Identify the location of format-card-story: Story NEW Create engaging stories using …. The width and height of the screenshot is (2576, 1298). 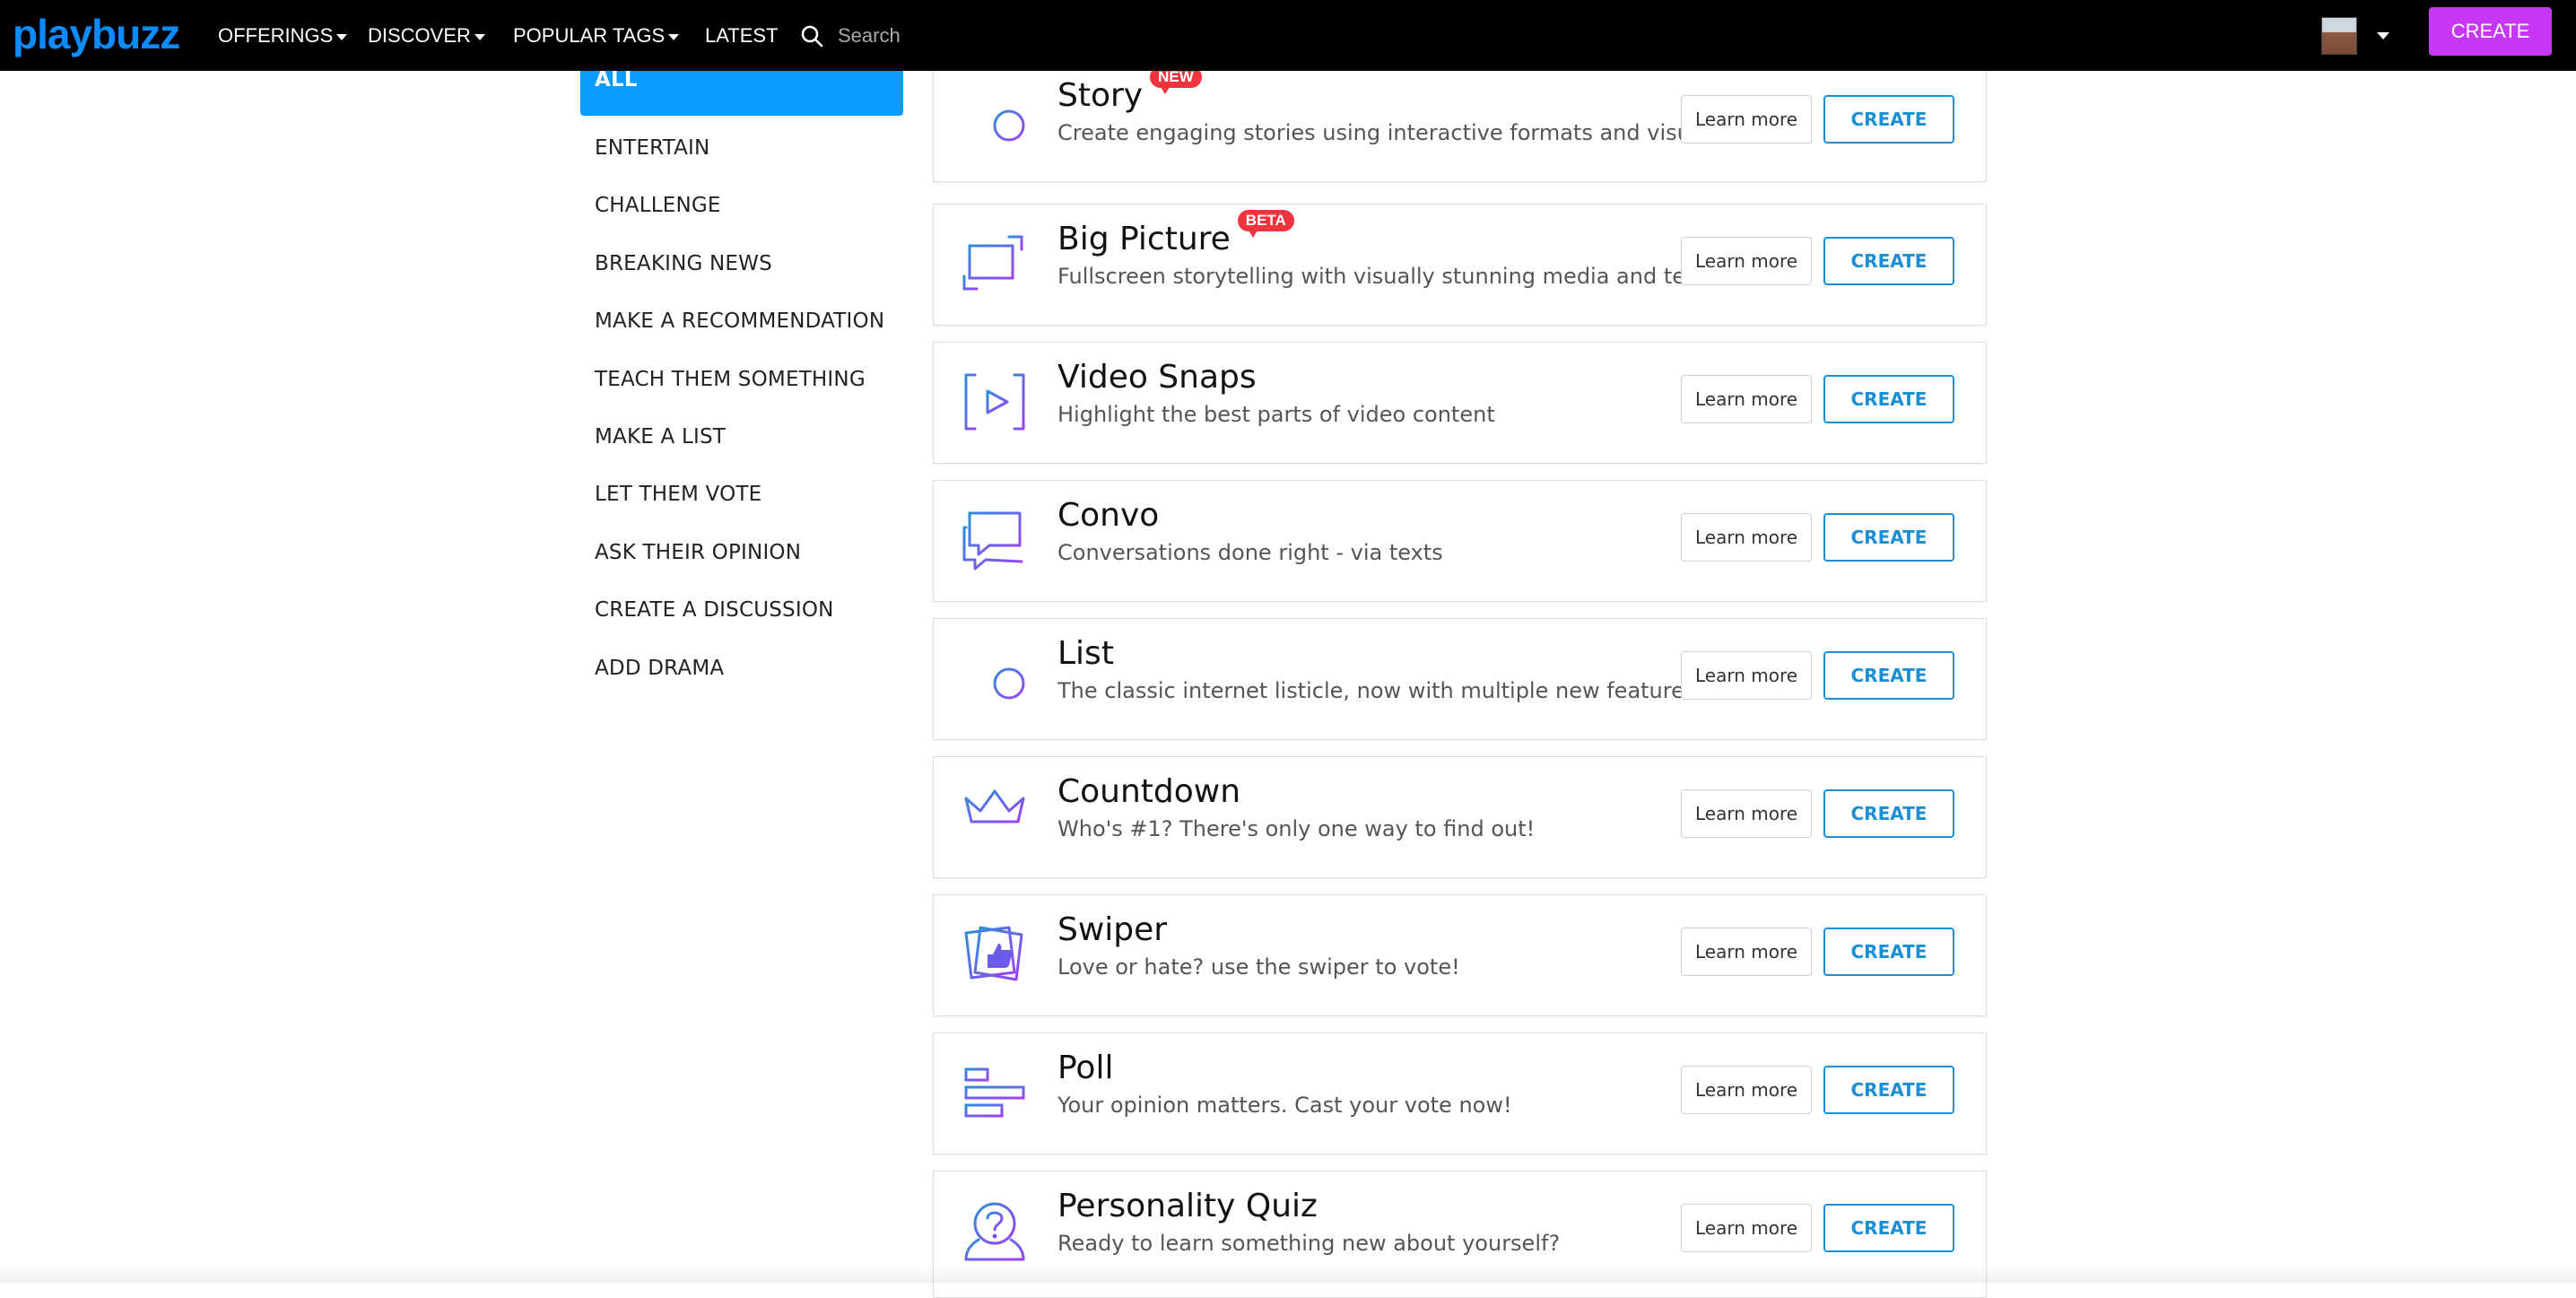
(1460, 123).